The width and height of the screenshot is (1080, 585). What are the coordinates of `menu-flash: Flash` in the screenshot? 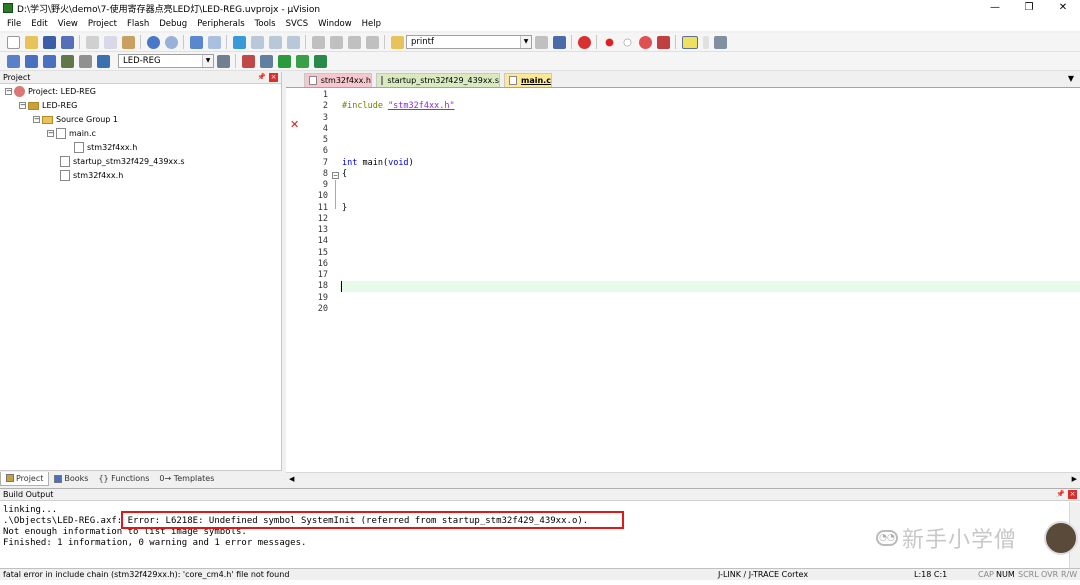 It's located at (138, 24).